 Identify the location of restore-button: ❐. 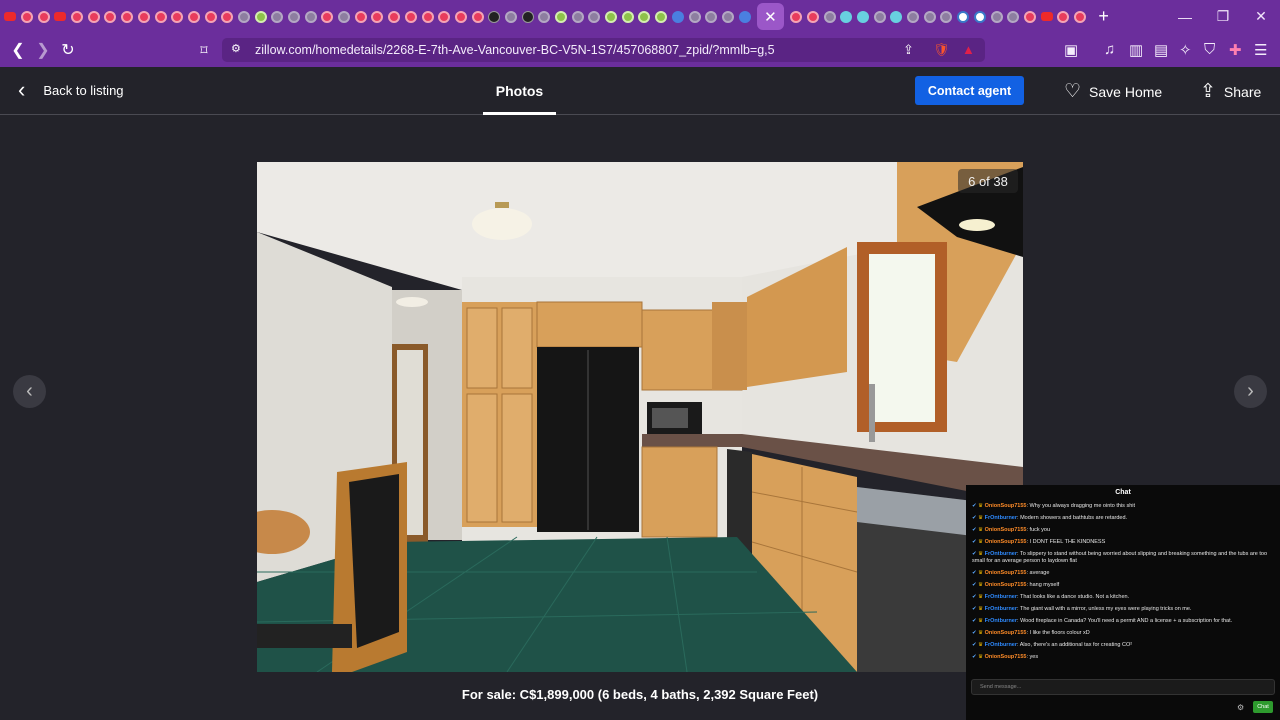
(1223, 16).